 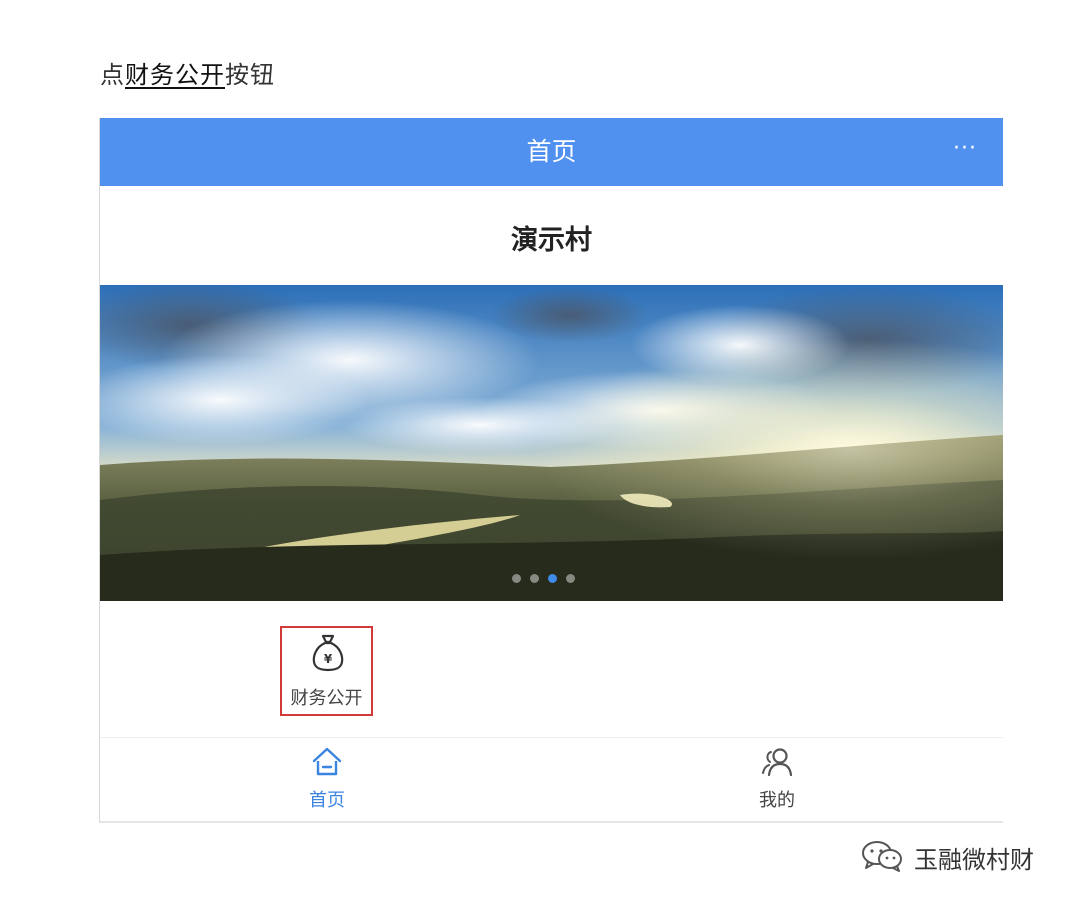 I want to click on instruction-text: 点财务公开按钮, so click(x=187, y=72).